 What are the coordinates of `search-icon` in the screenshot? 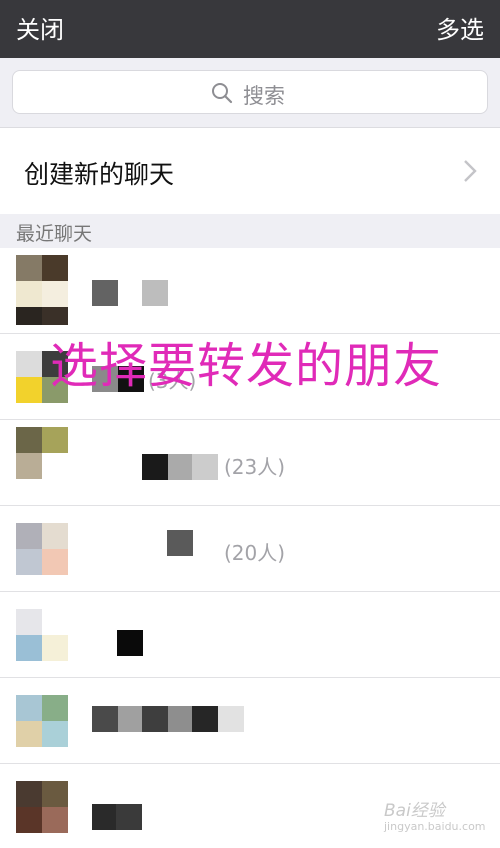 It's located at (222, 93).